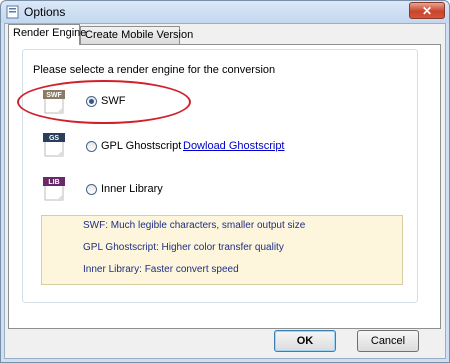  I want to click on radio-inner-library-label: Inner Library, so click(132, 189).